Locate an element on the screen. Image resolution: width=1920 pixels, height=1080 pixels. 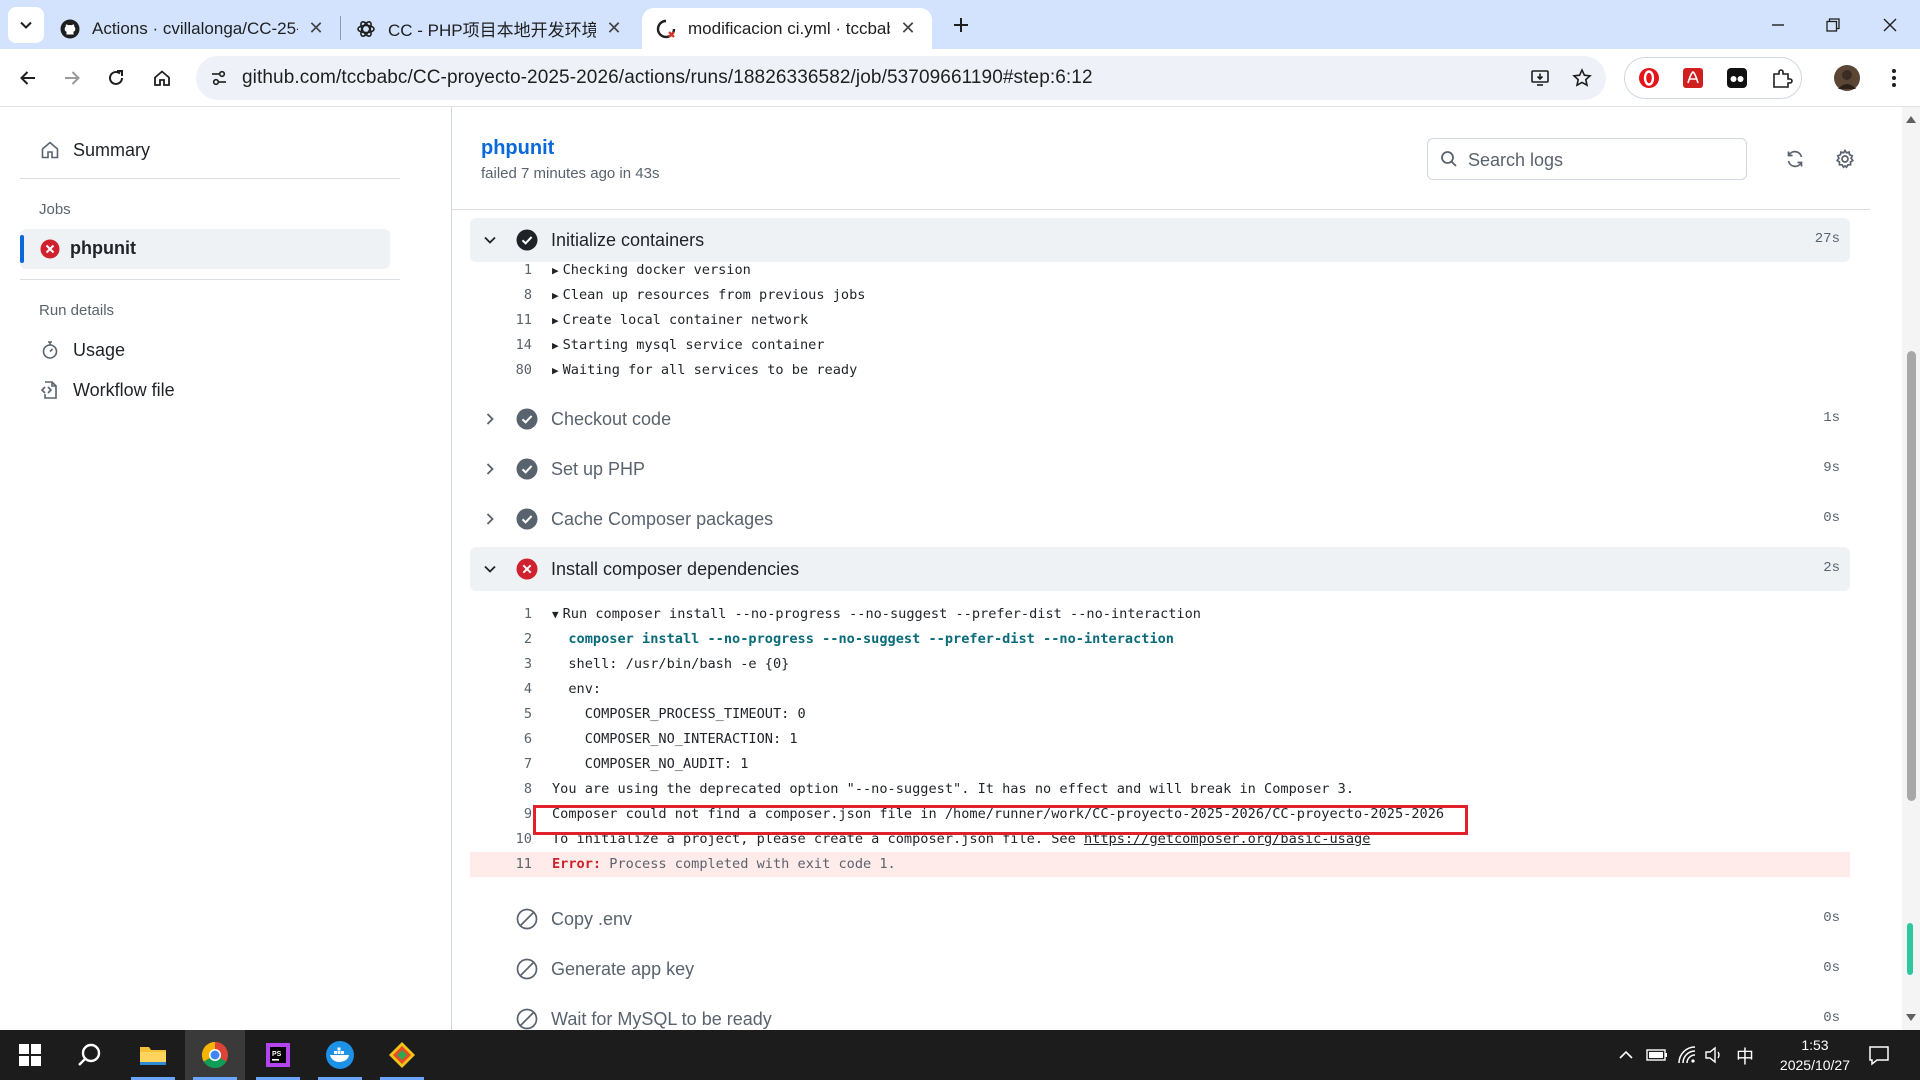
step-initialize-containers: Initialize containers 27s is located at coordinates (1160, 240).